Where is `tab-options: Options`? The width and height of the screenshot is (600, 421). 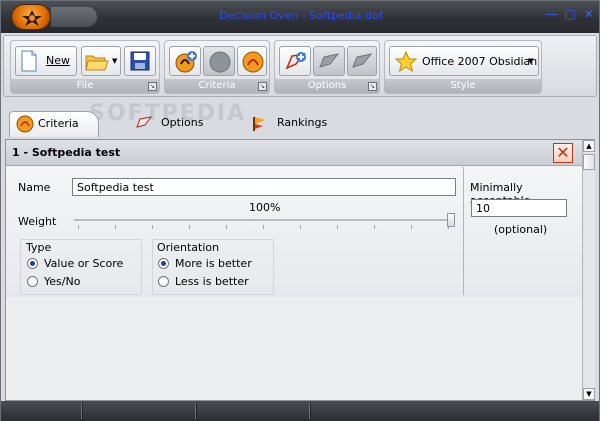
tab-options: Options is located at coordinates (176, 124).